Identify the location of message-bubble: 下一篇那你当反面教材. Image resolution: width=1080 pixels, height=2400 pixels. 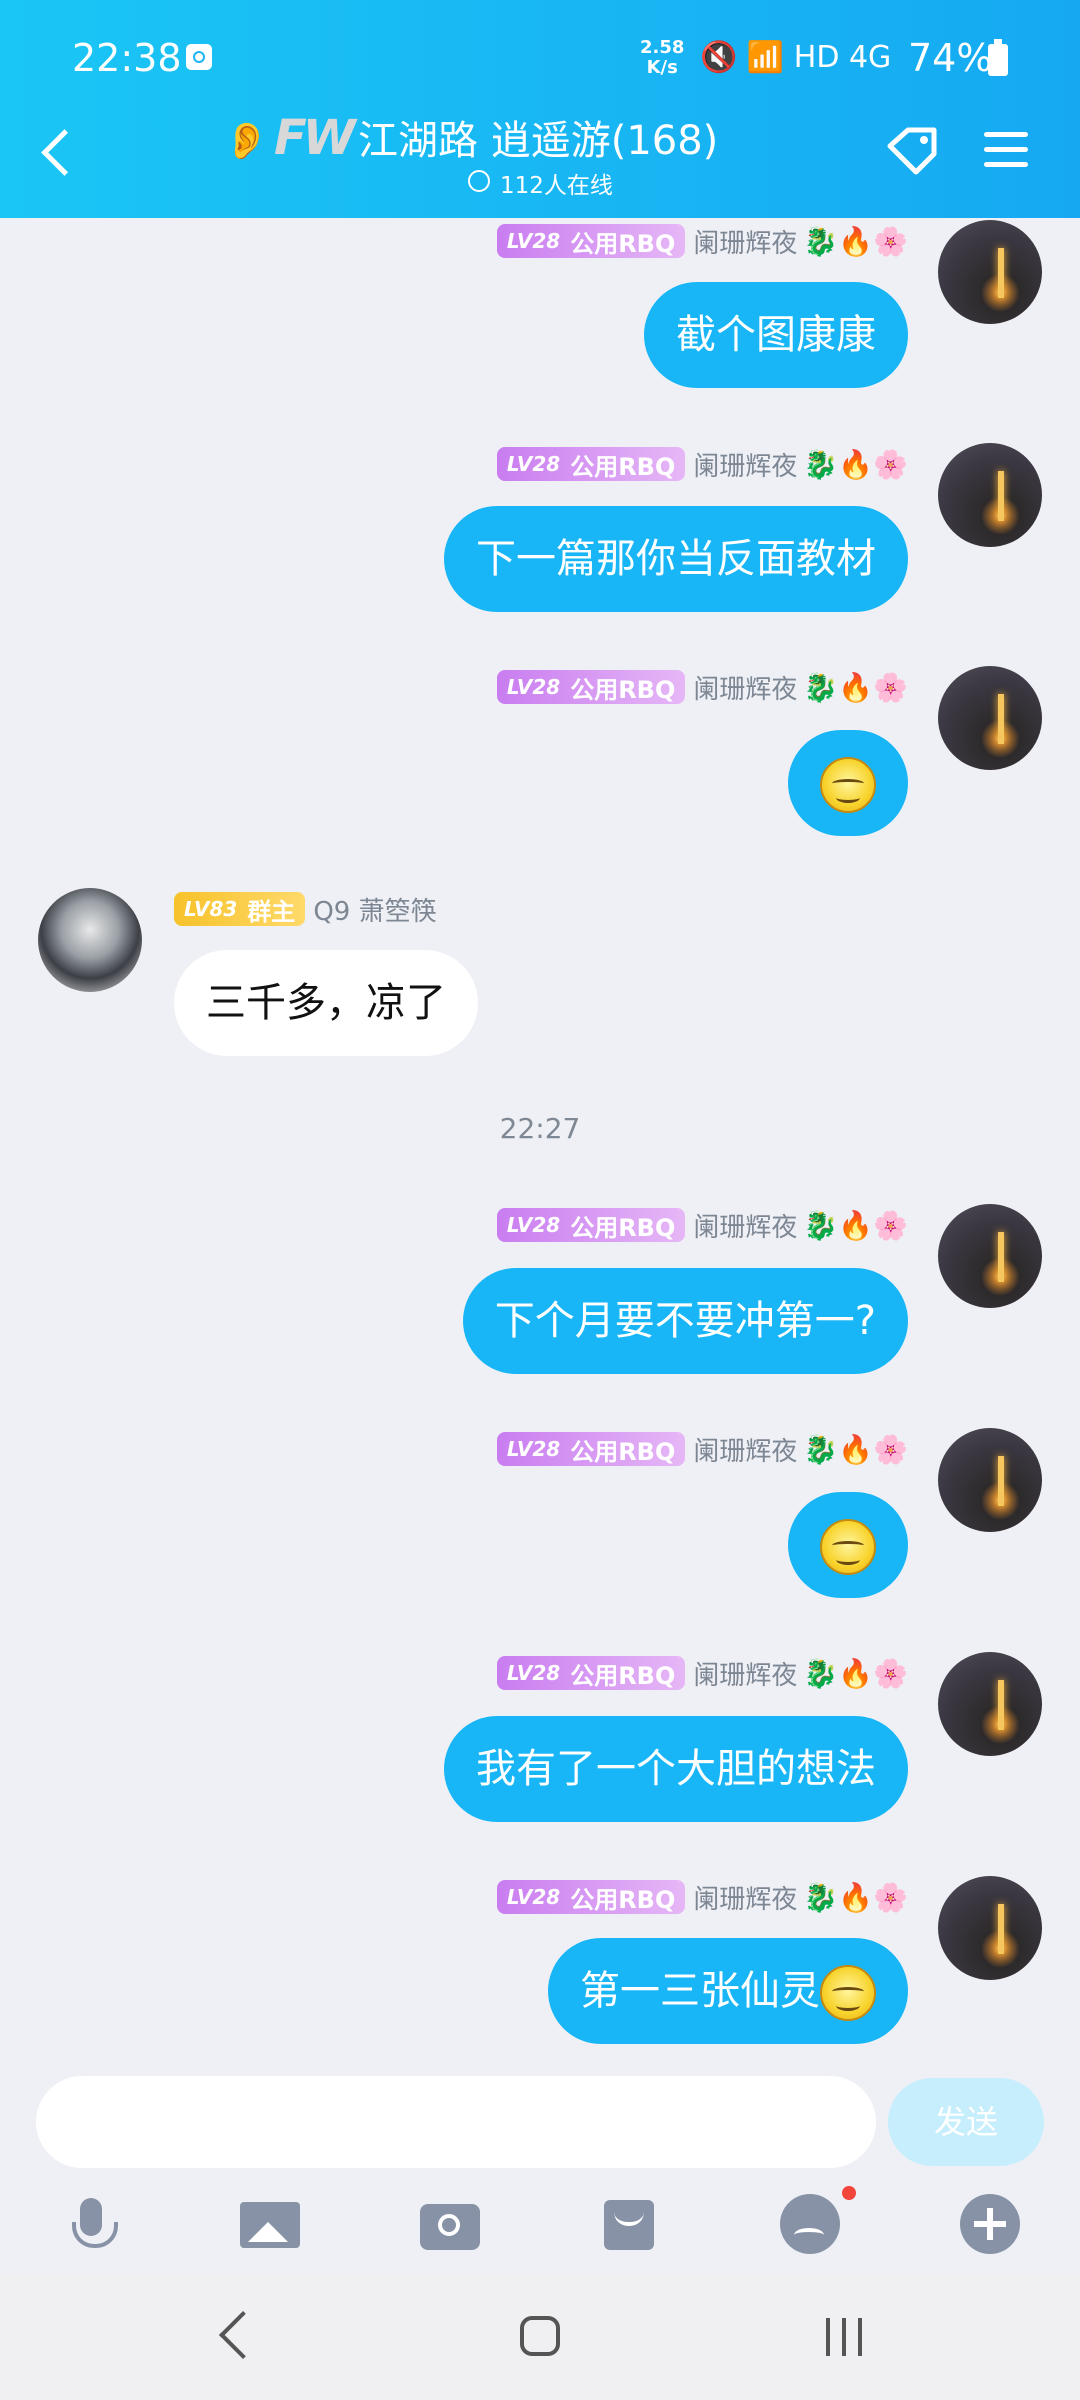
(676, 559).